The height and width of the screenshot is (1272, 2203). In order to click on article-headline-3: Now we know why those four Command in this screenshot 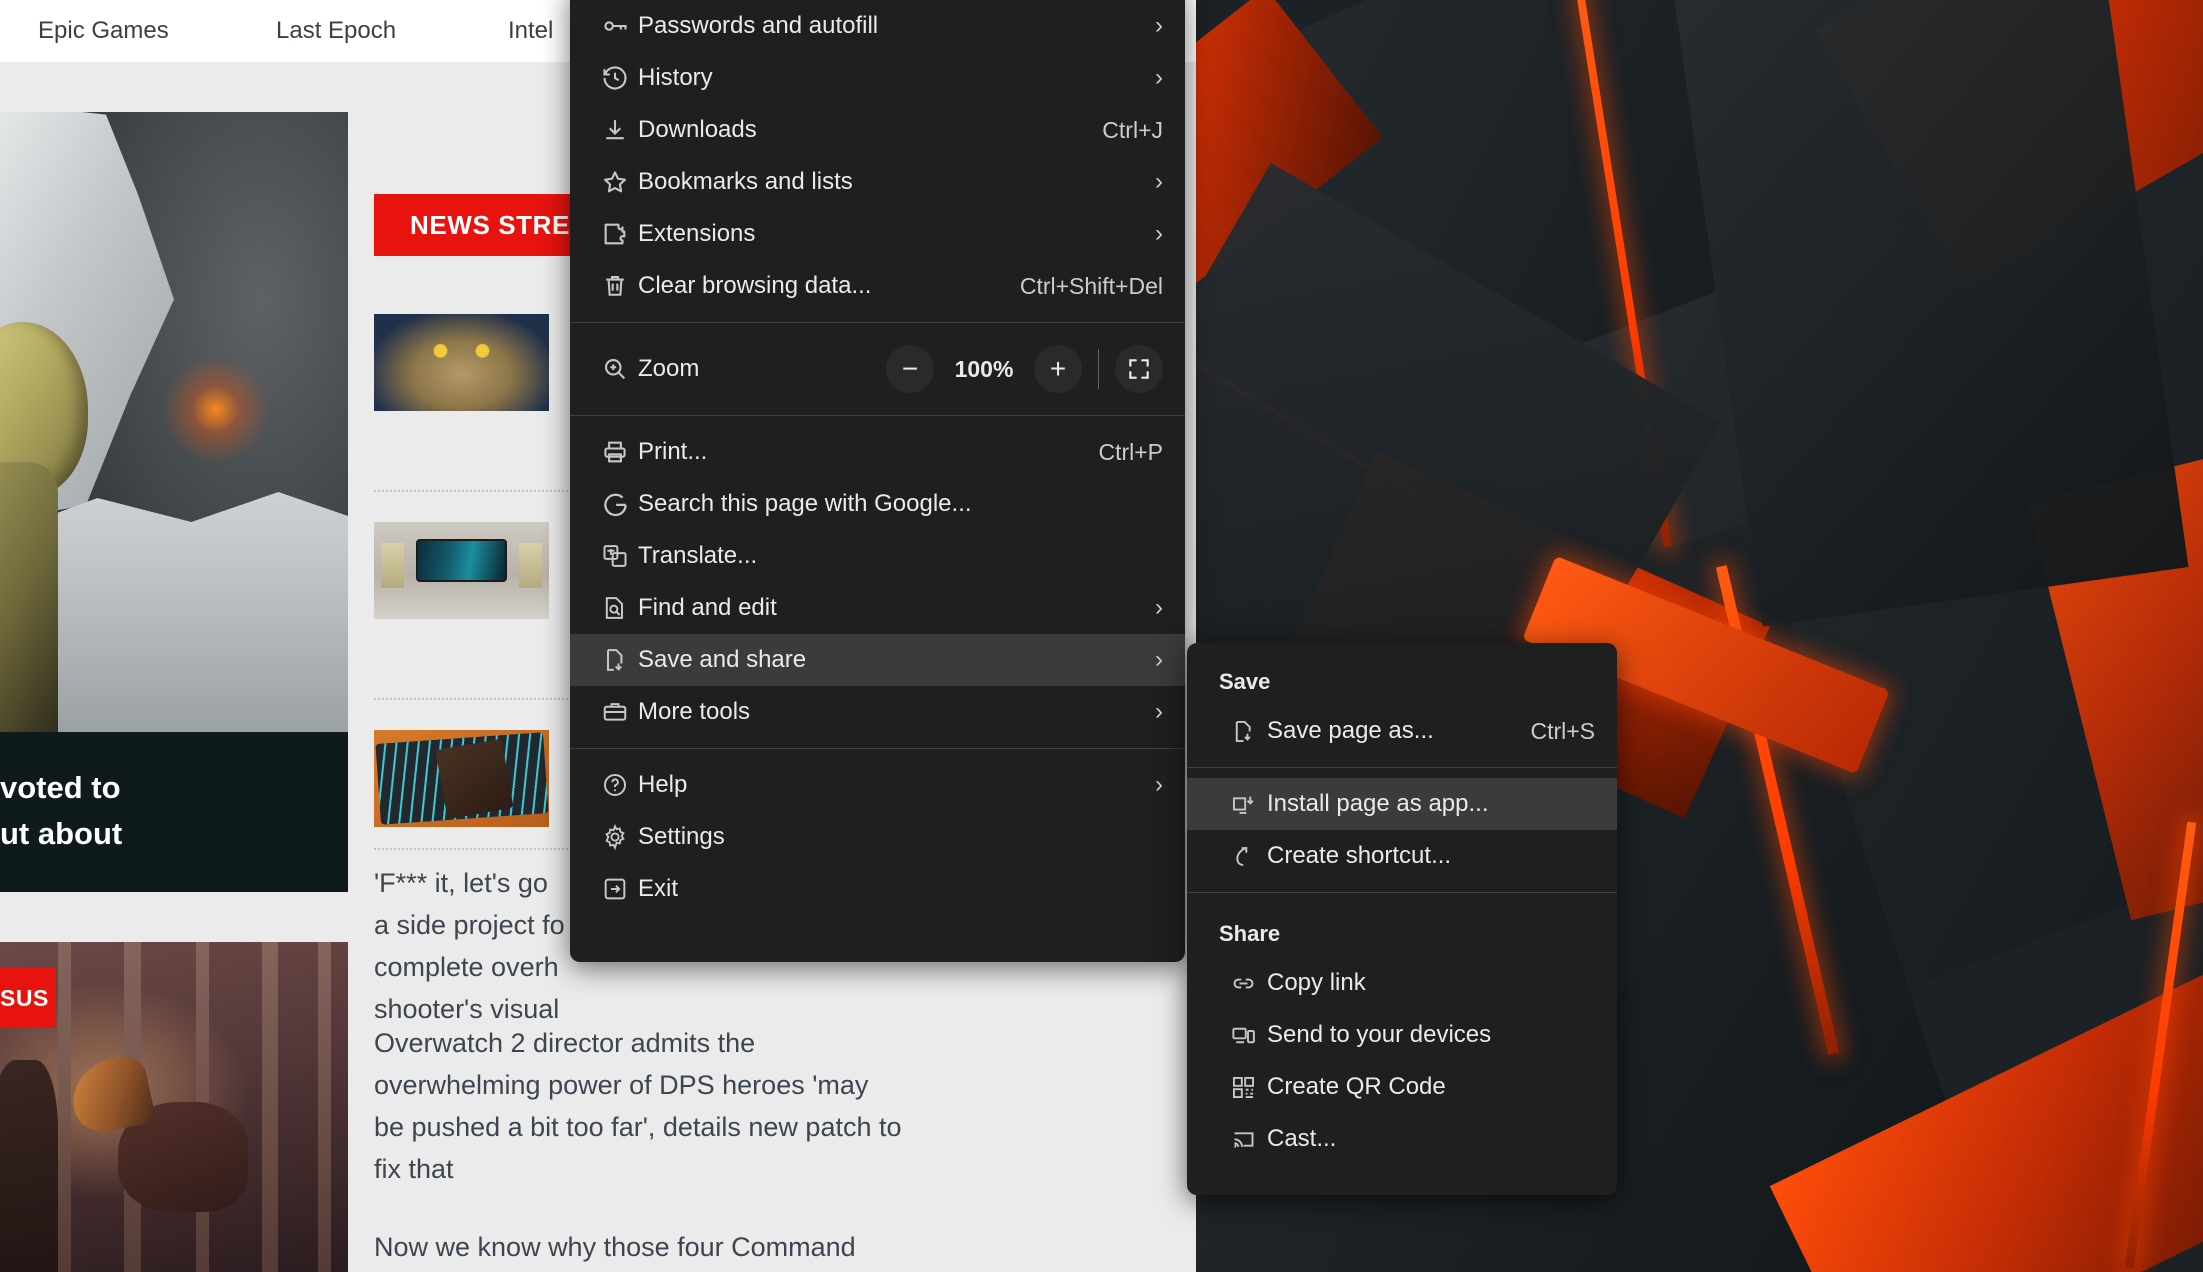, I will do `click(639, 1247)`.